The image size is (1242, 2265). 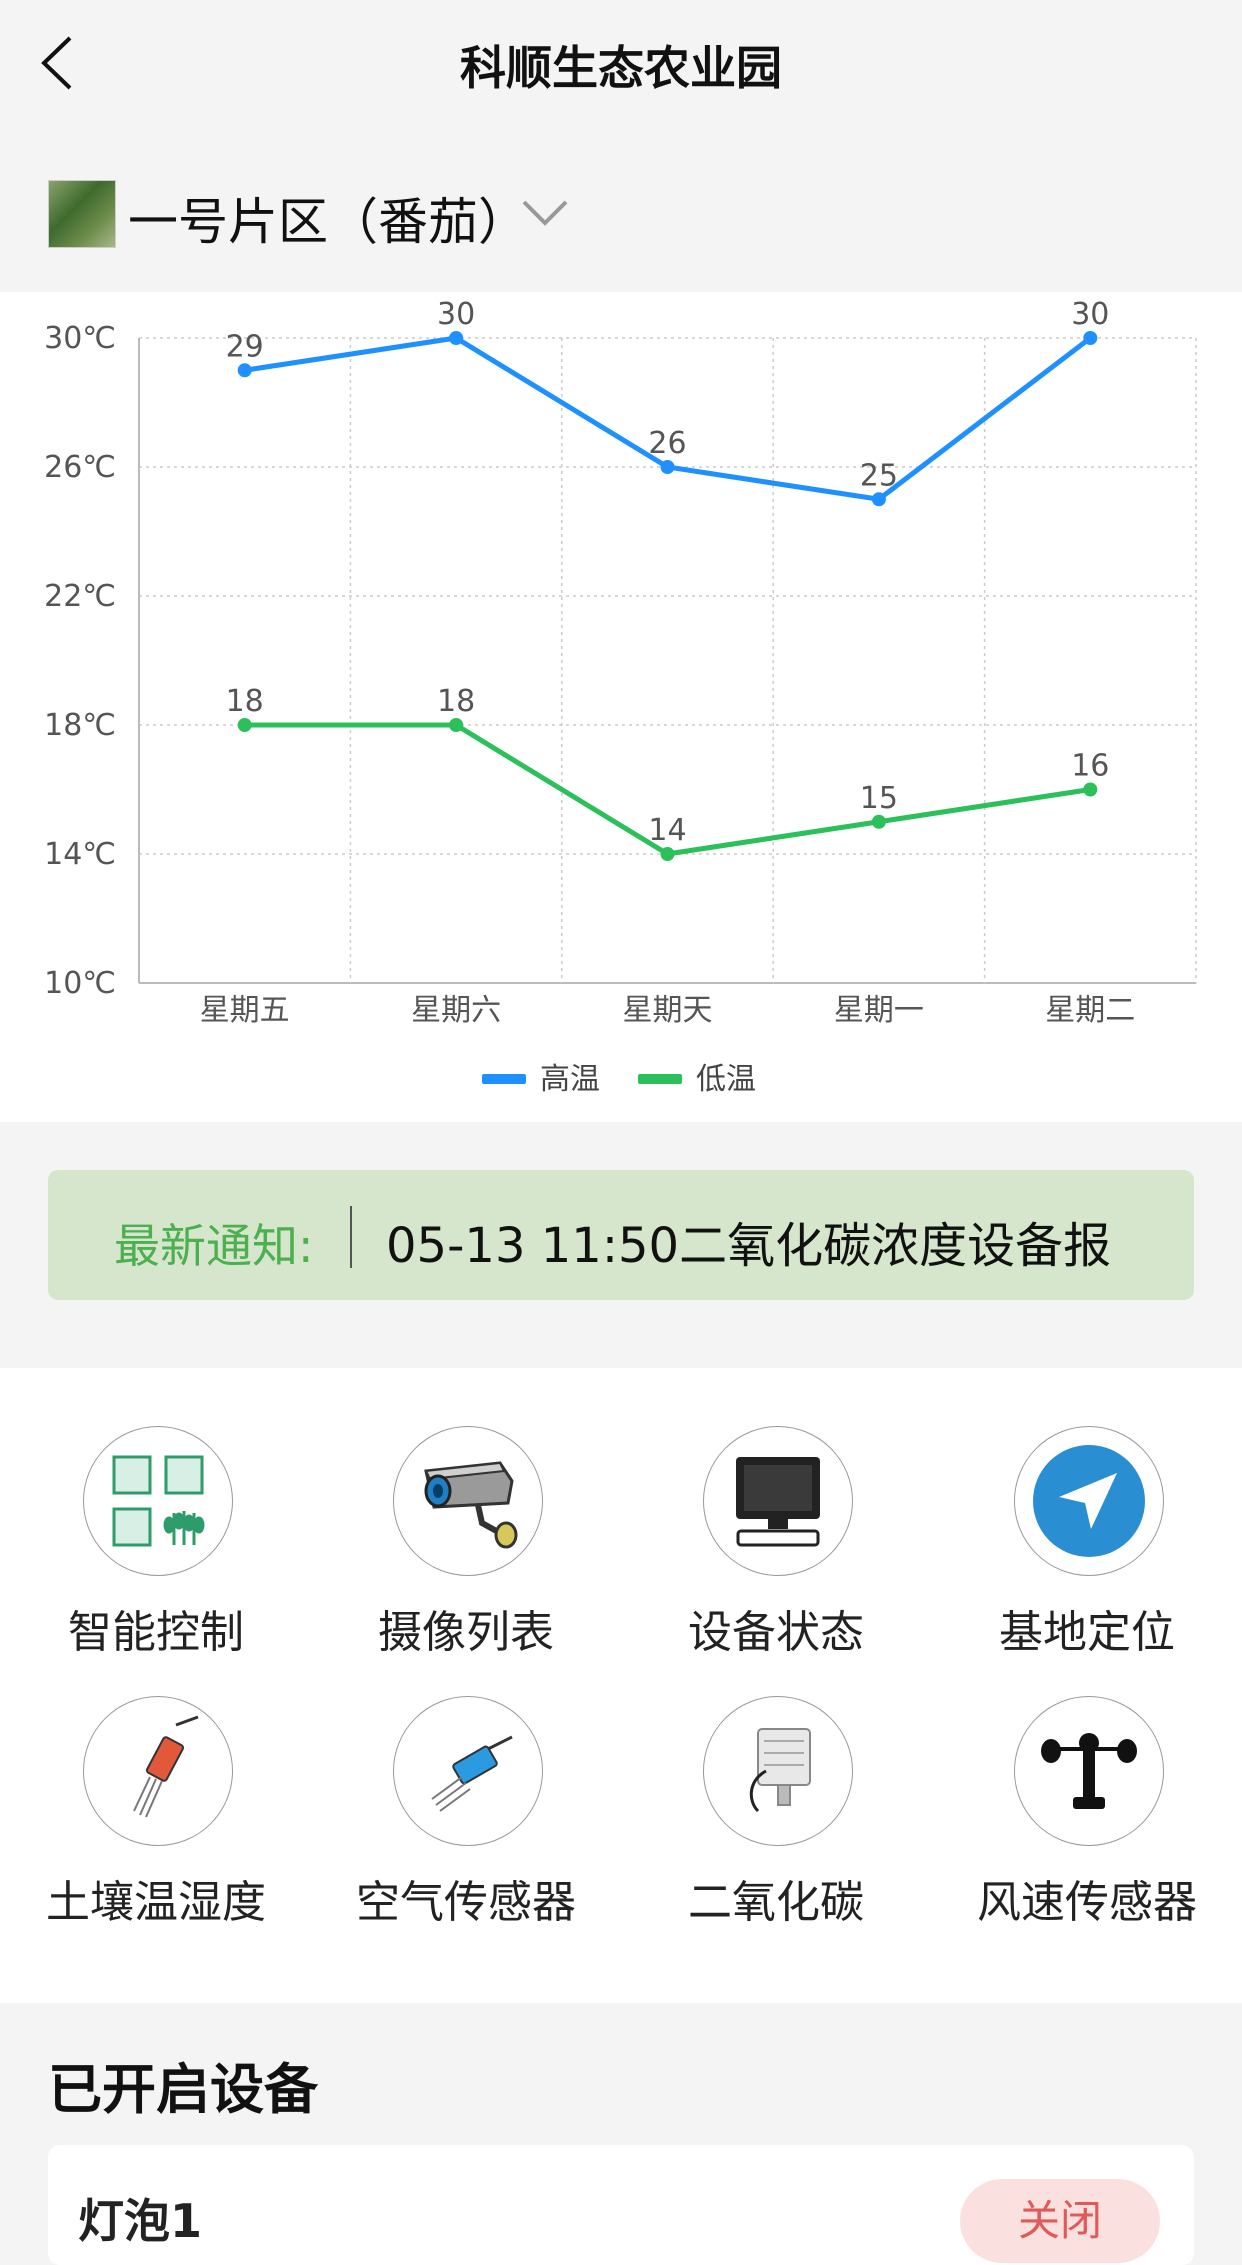 I want to click on tile-soil-sensor: 土壤温湿度, so click(x=156, y=1783).